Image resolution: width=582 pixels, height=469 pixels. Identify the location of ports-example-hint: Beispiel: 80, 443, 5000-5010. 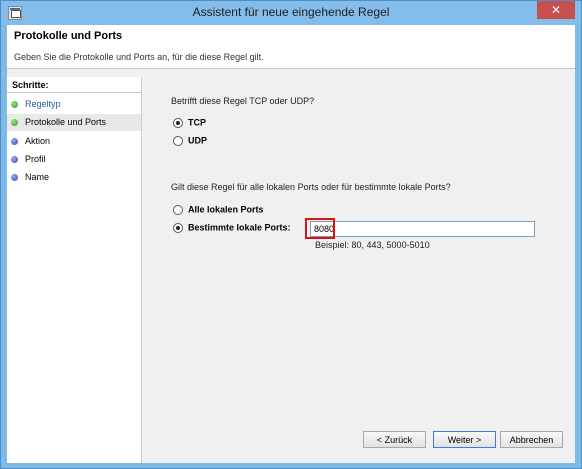
(372, 245).